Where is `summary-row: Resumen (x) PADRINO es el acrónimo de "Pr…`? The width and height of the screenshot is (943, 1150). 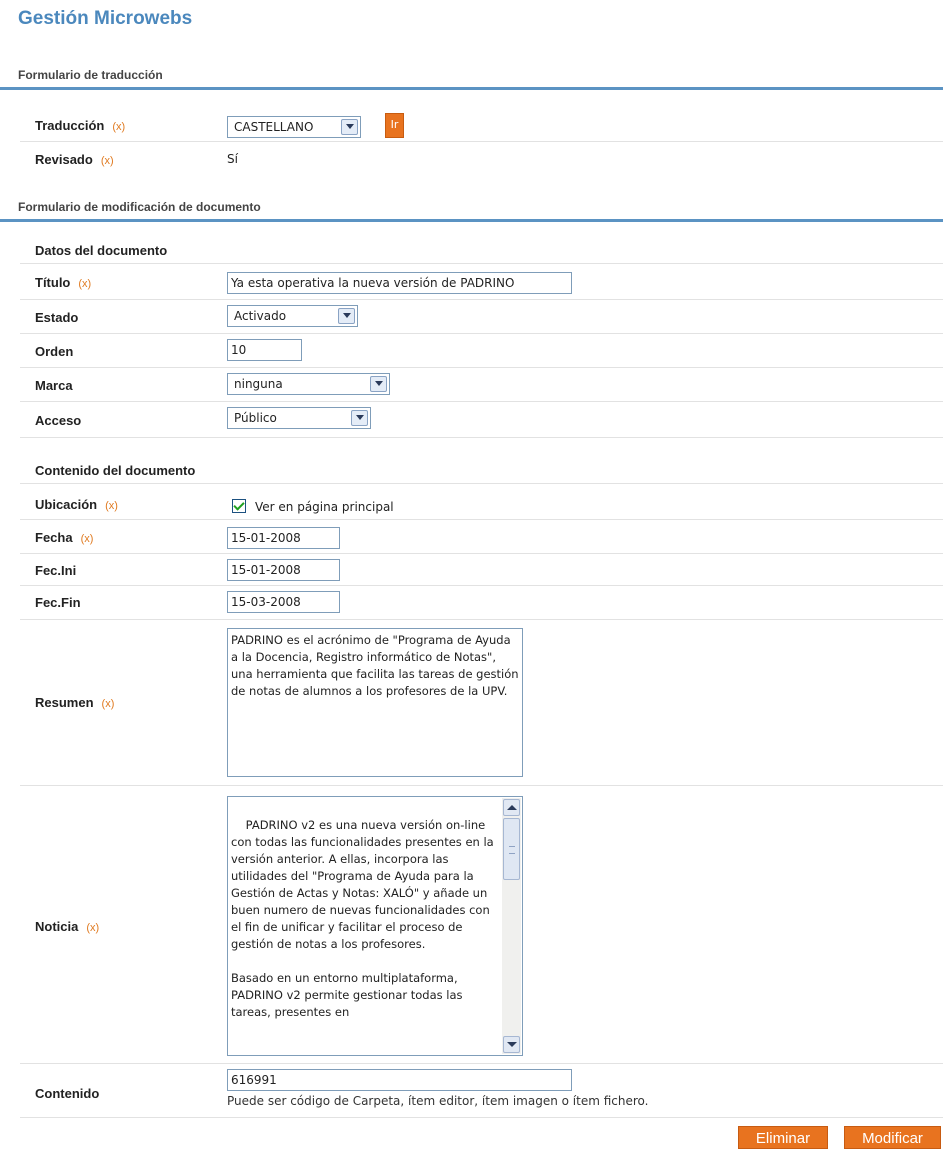 summary-row: Resumen (x) PADRINO es el acrónimo de "Pr… is located at coordinates (481, 703).